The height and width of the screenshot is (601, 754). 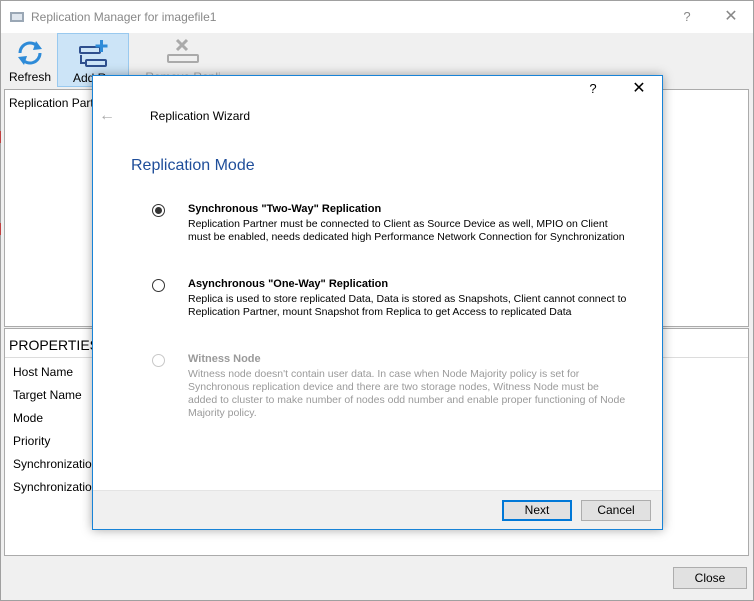 What do you see at coordinates (109, 116) in the screenshot?
I see `back-arrow-icon: ←` at bounding box center [109, 116].